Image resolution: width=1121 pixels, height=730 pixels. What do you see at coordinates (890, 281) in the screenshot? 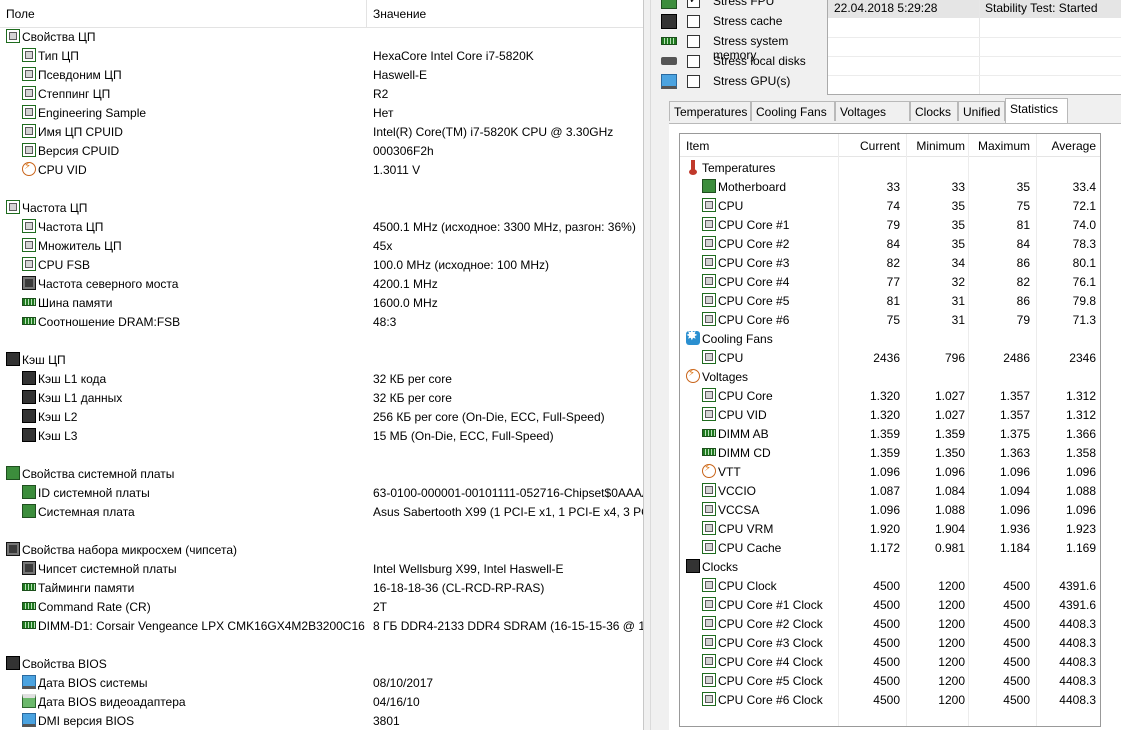
I see `statistics-row: CPU Core #4 77 32 82 76.1` at bounding box center [890, 281].